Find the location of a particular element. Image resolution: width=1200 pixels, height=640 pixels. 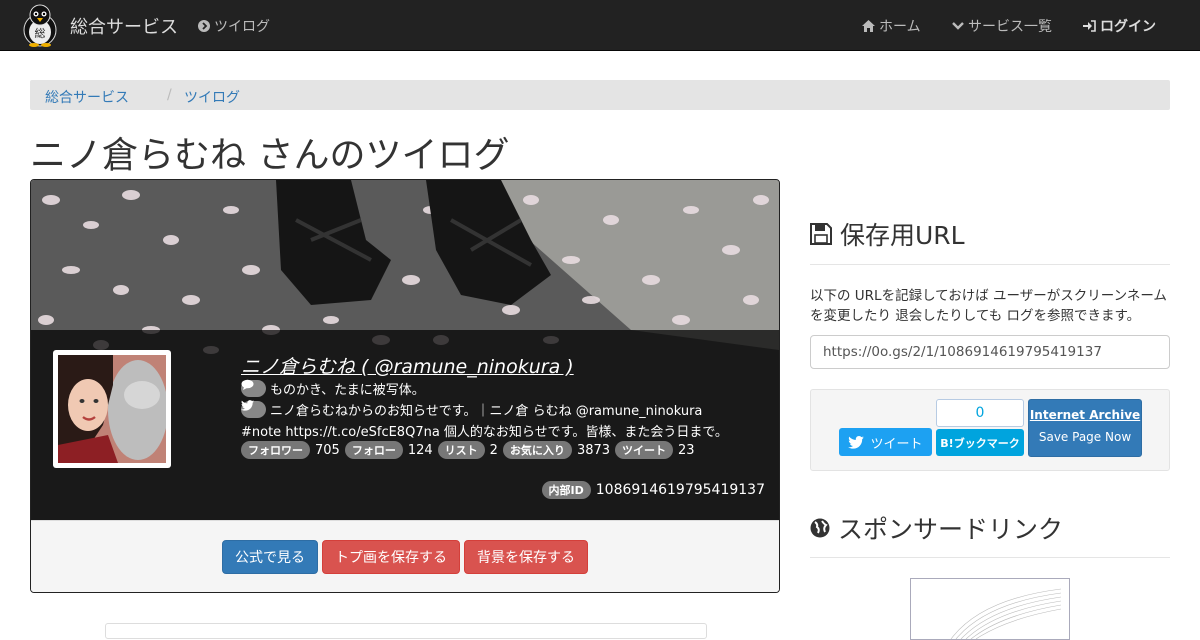

globe-icon is located at coordinates (820, 528).